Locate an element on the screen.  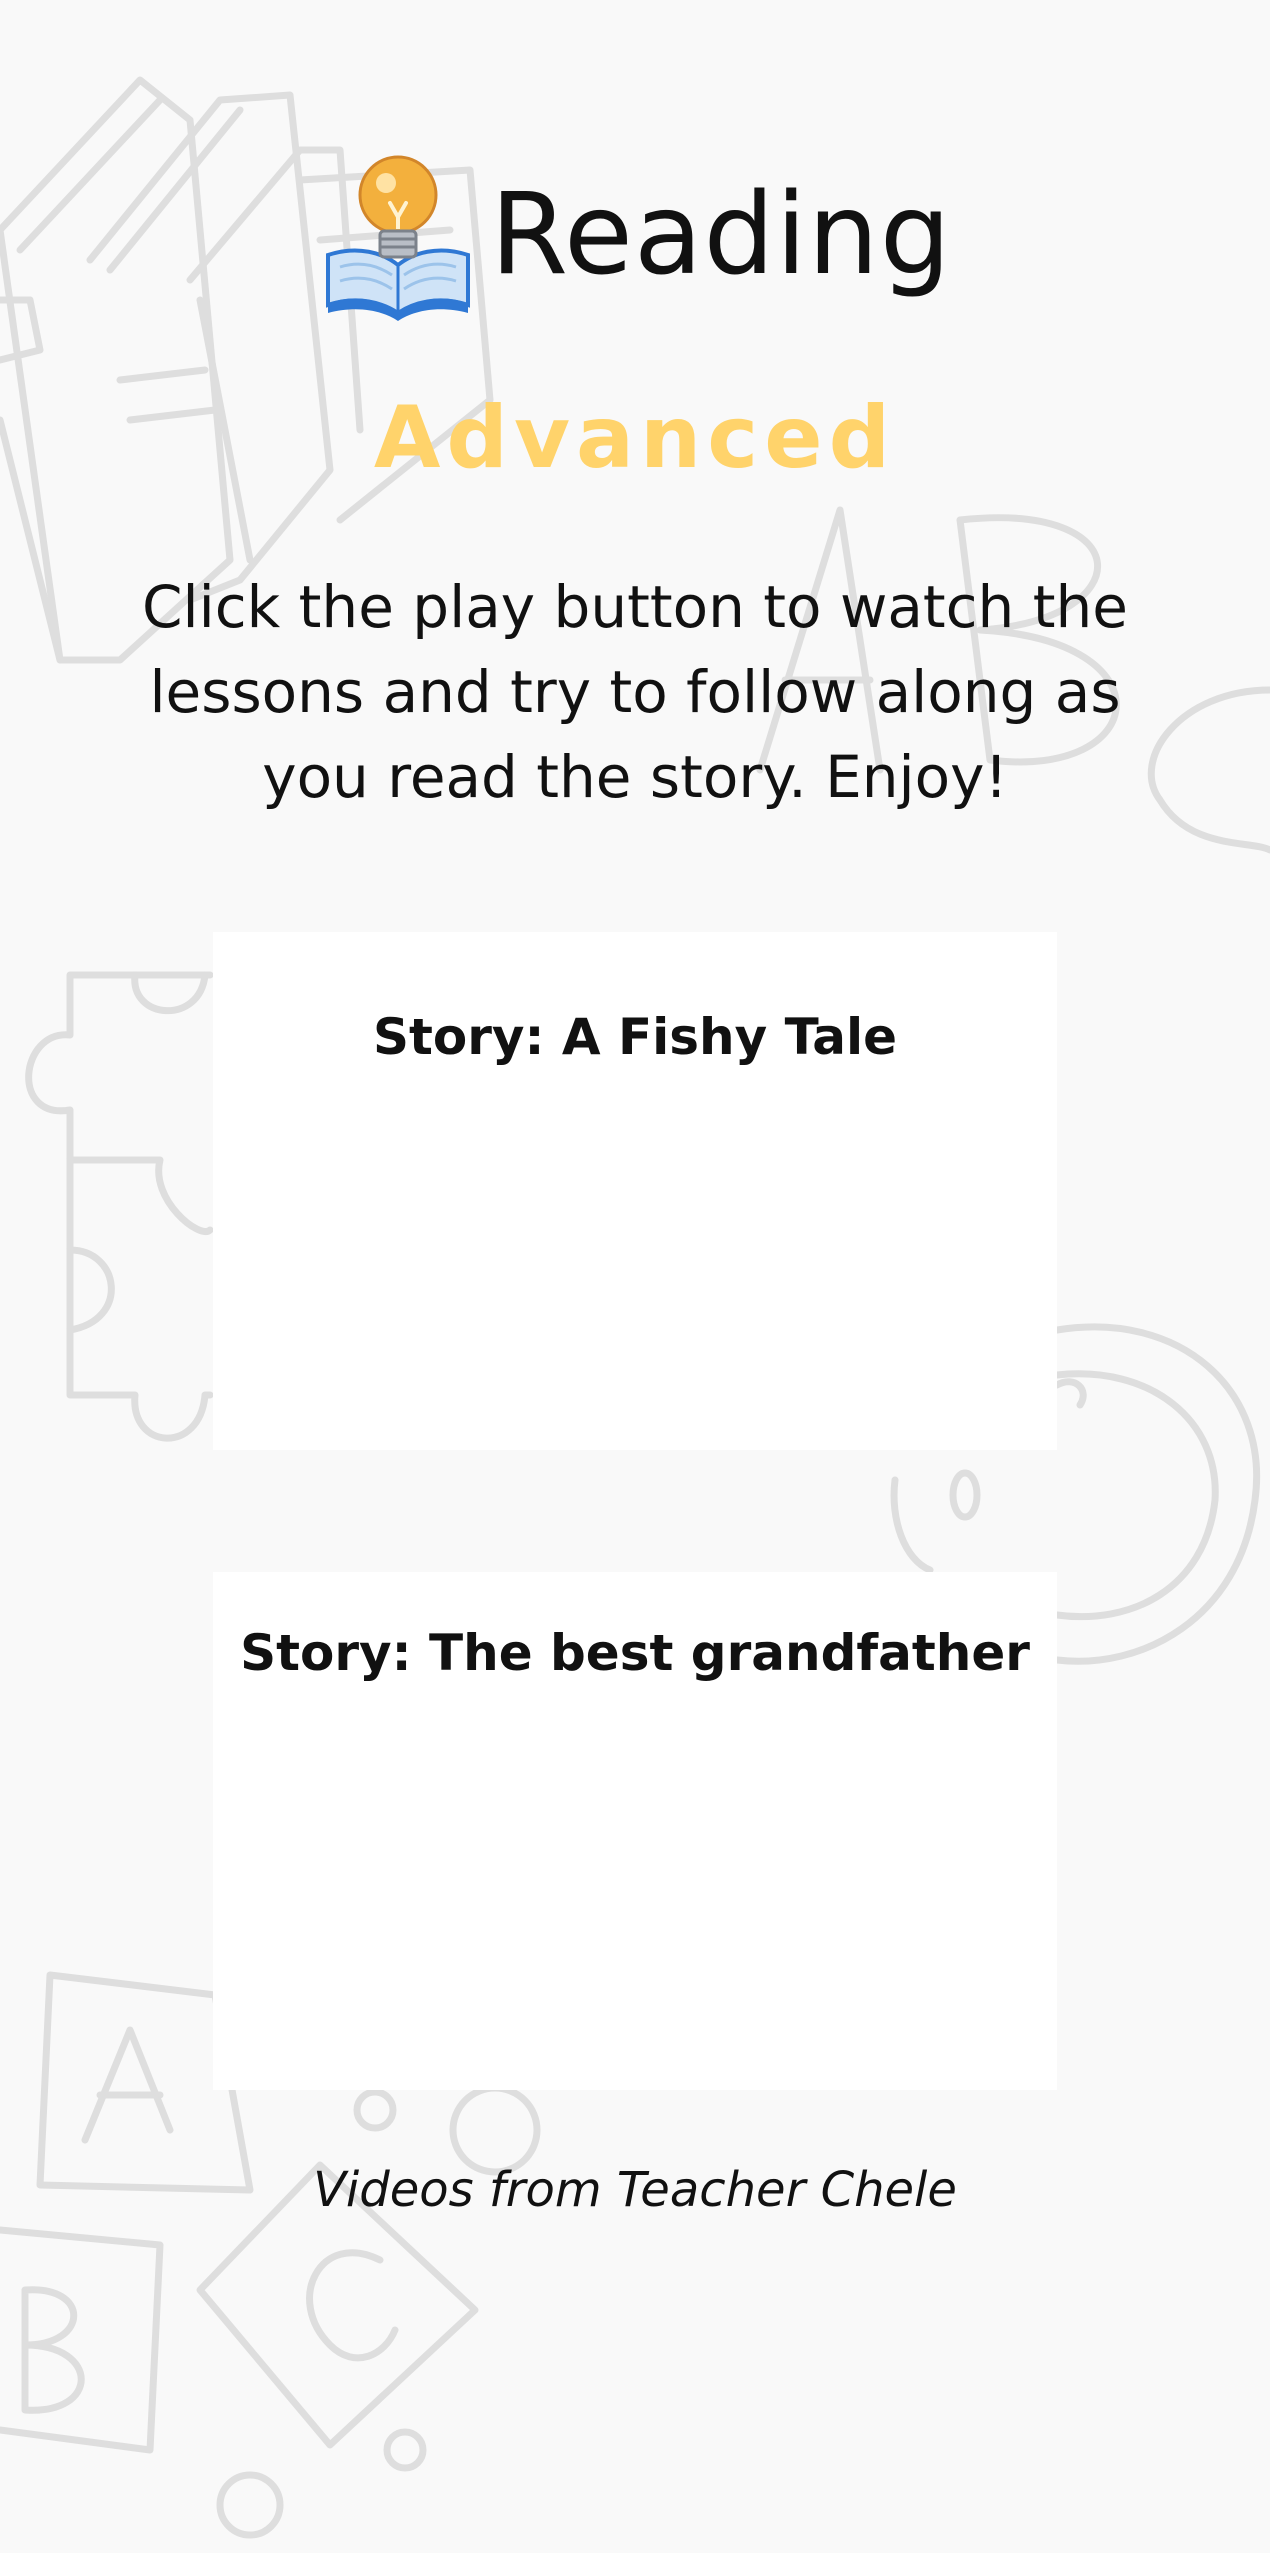
story-title: Story: The best grandfather is located at coordinates (635, 1653).